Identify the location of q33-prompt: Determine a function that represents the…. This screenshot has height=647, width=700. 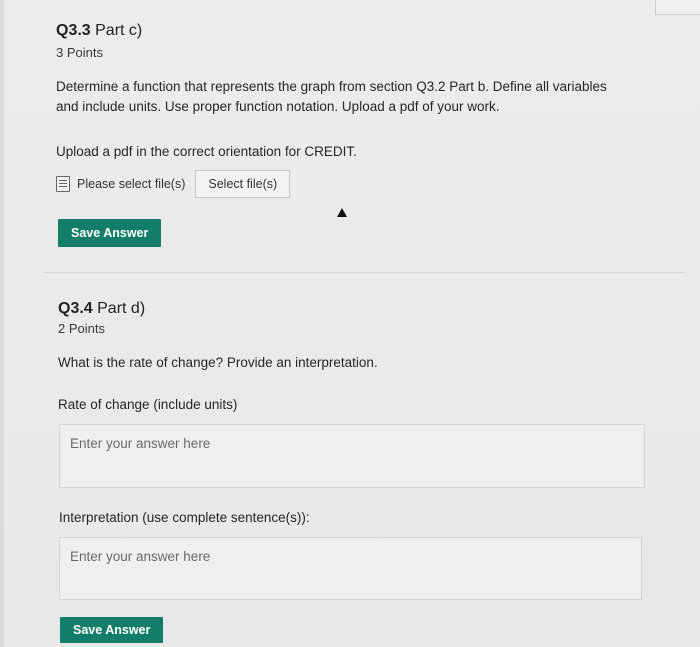
(331, 97).